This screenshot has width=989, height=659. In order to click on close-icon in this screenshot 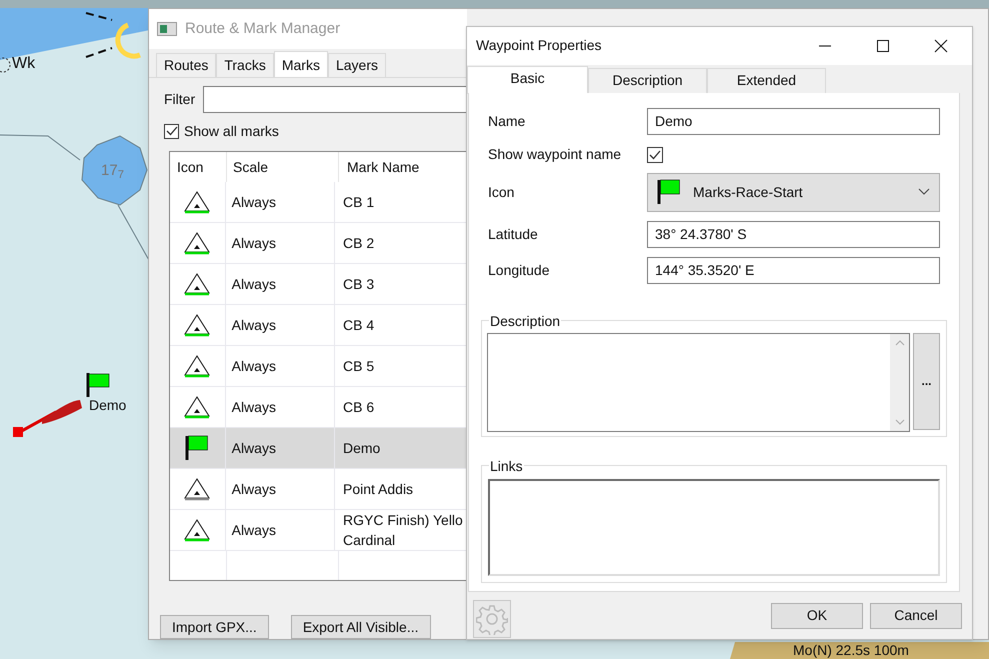, I will do `click(941, 45)`.